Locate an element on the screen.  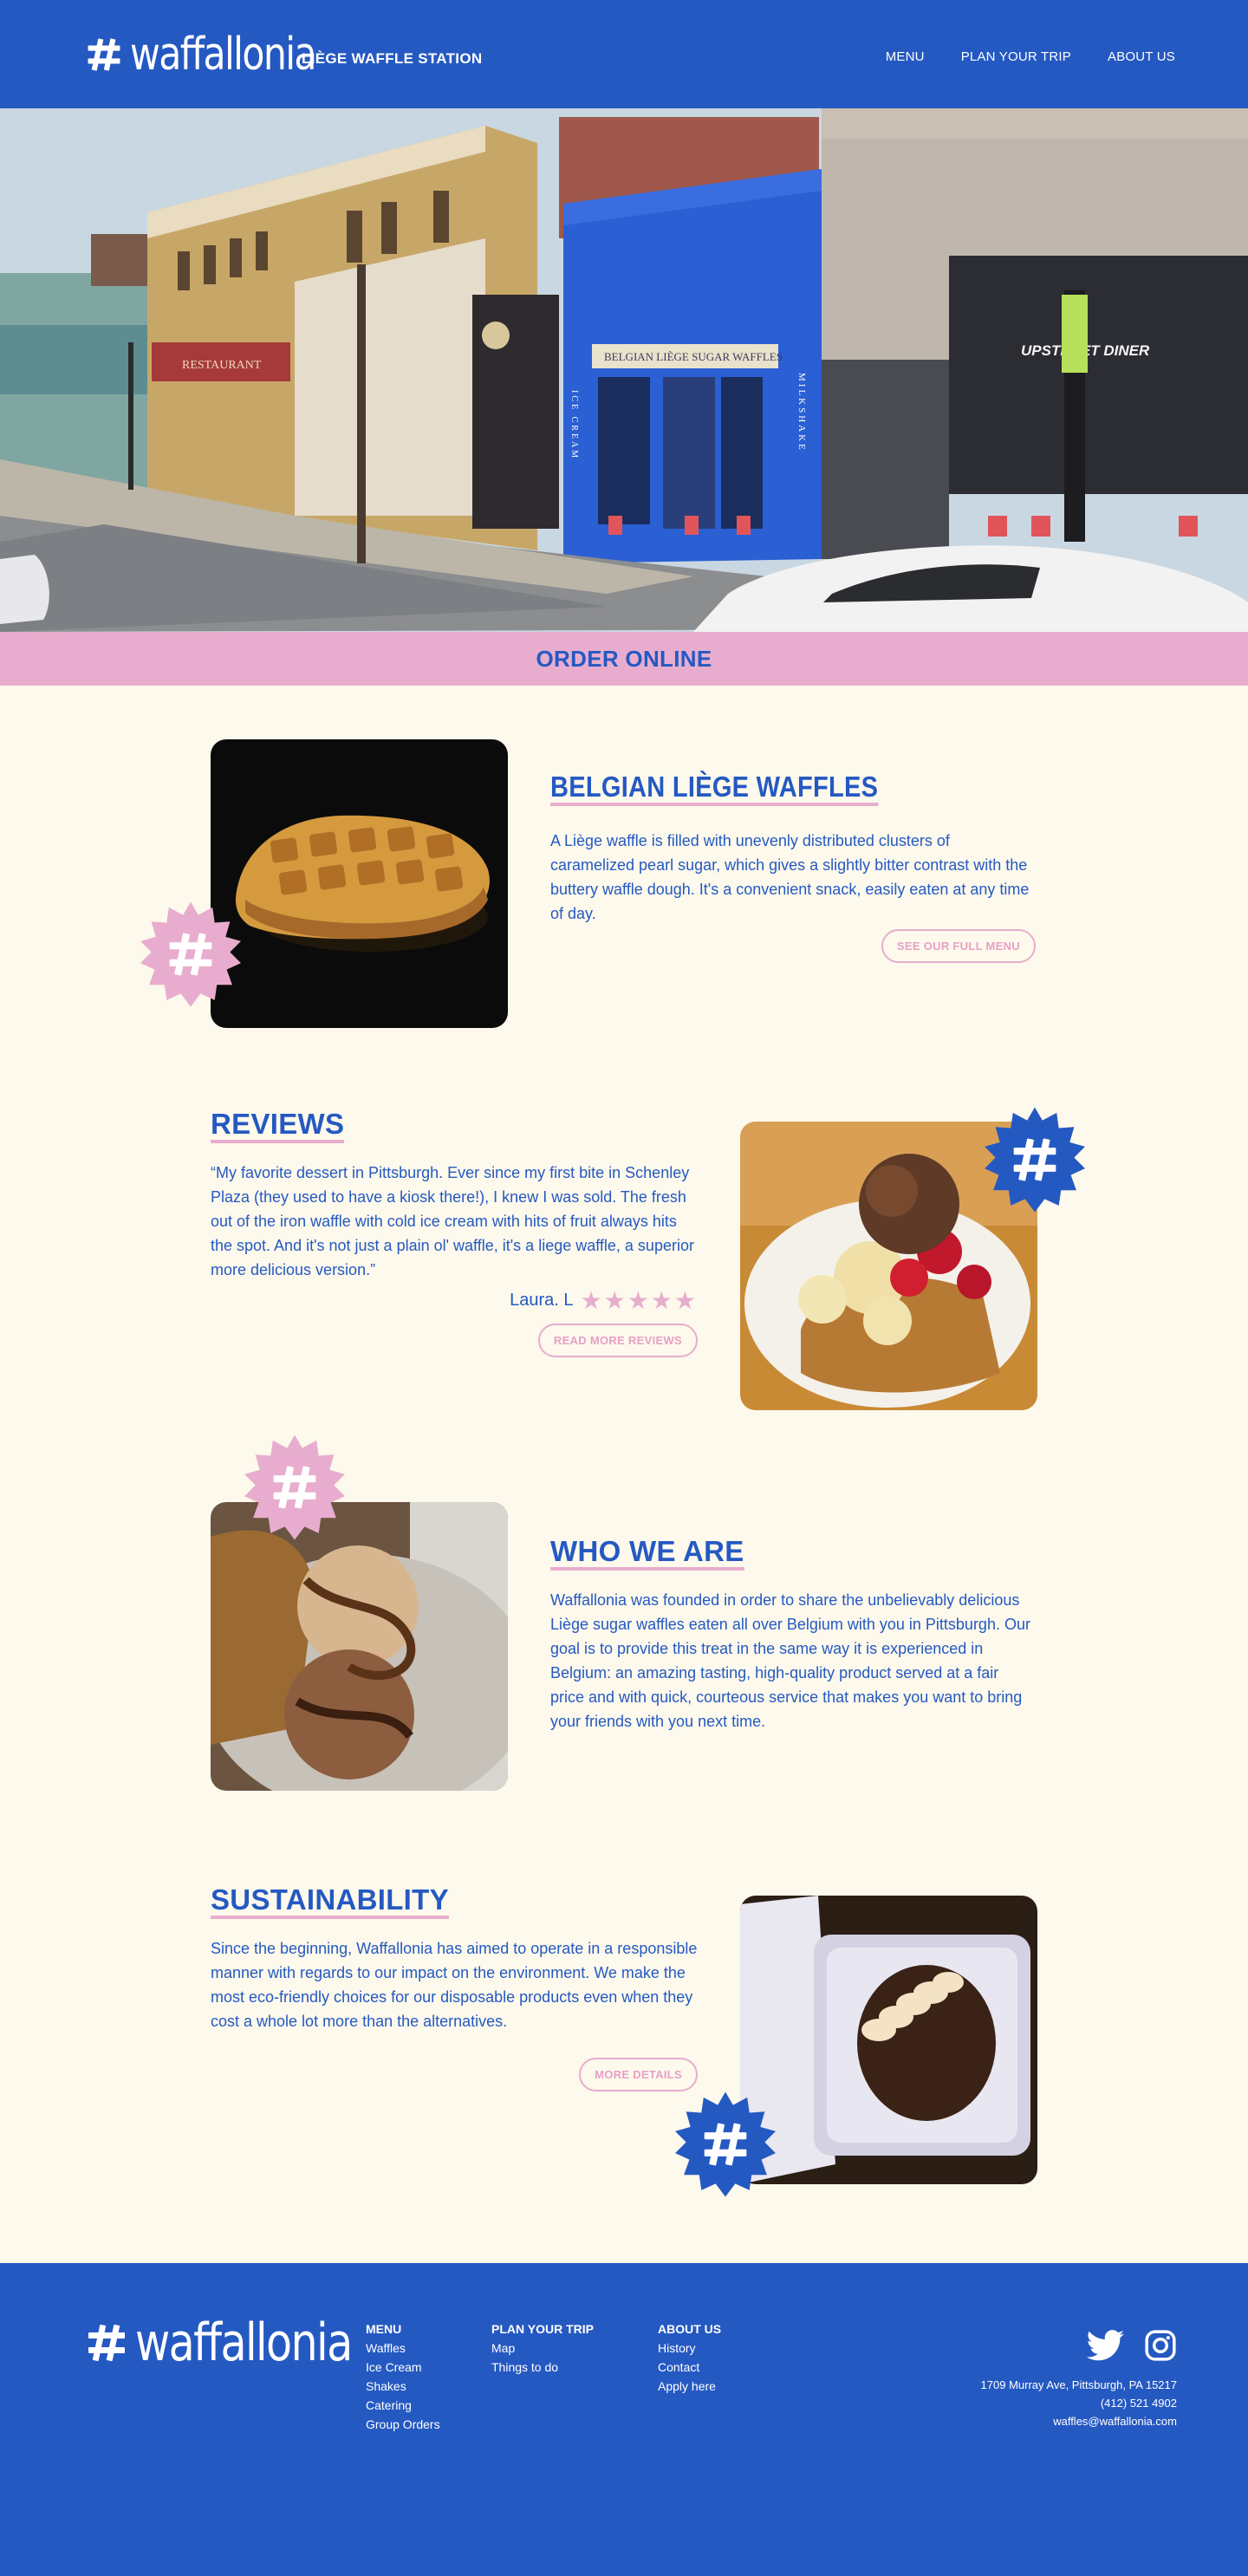
footer-col-about: ABOUT US History Contact Apply here is located at coordinates (689, 2359).